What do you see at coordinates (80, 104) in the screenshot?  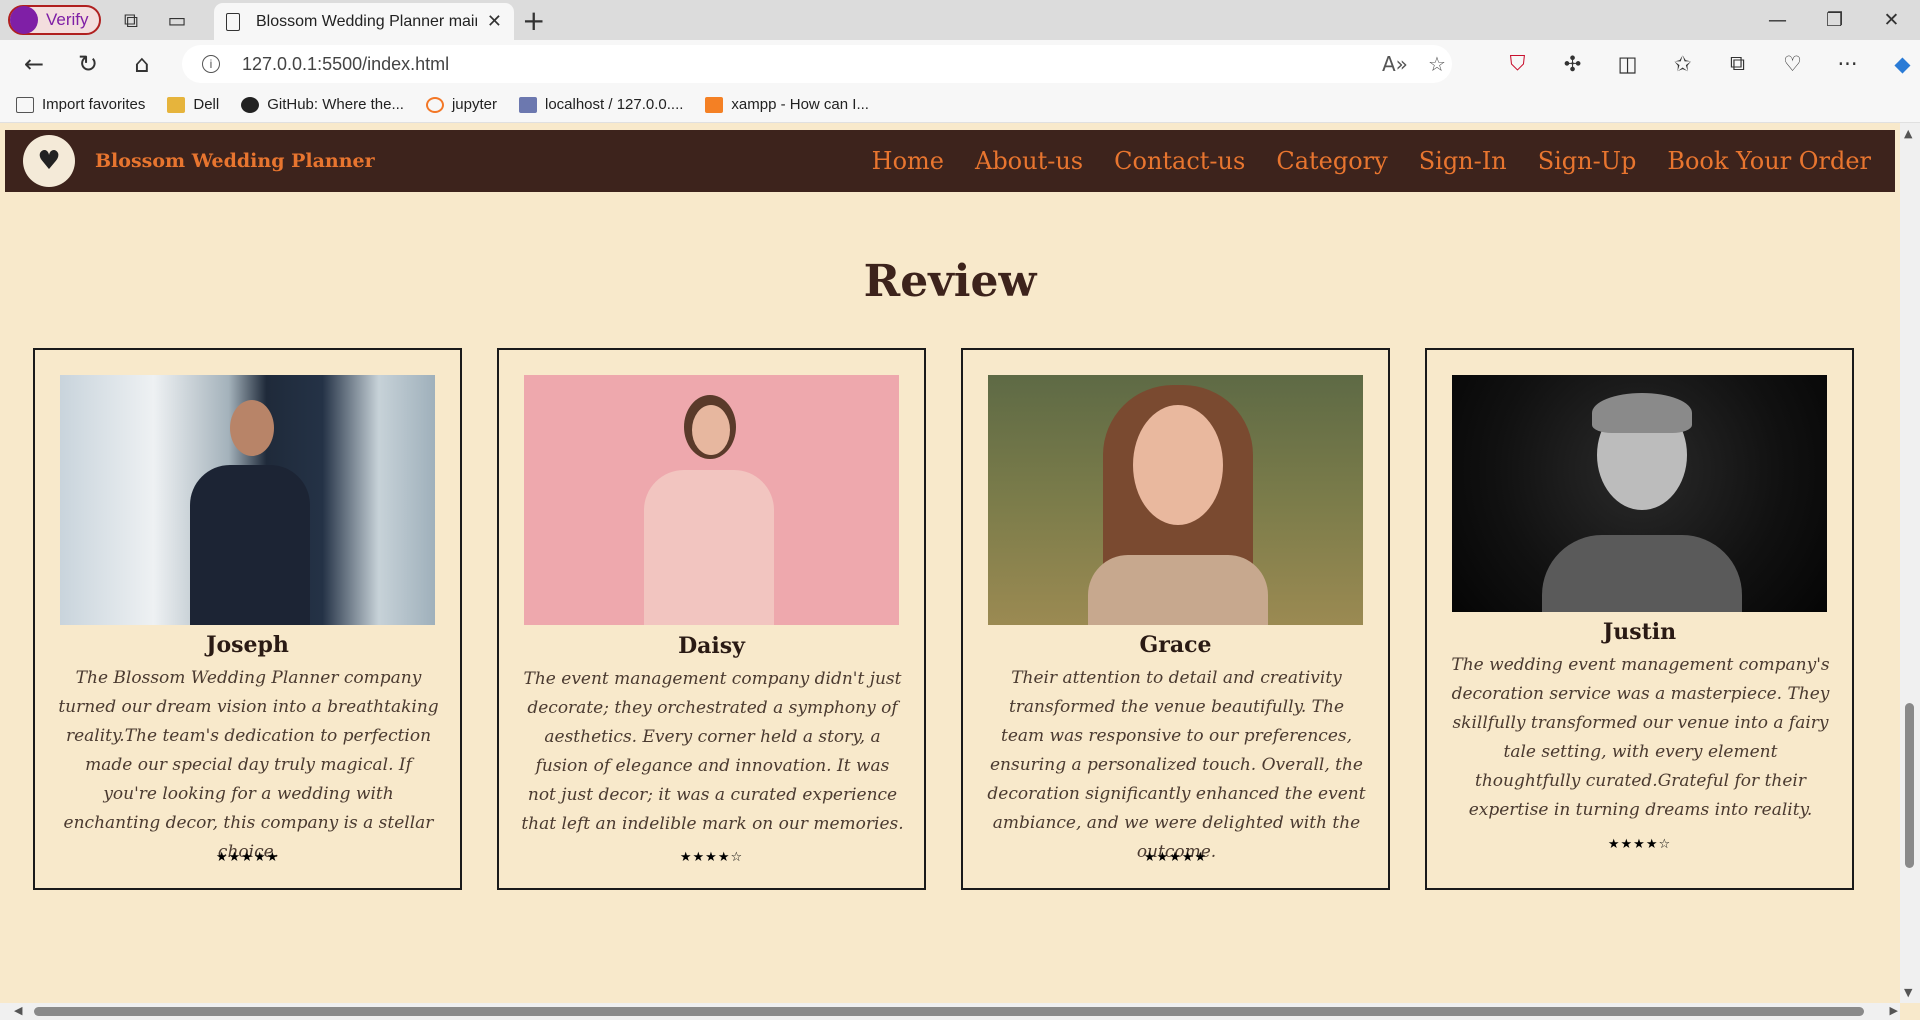 I see `favorite-item: Import favorites` at bounding box center [80, 104].